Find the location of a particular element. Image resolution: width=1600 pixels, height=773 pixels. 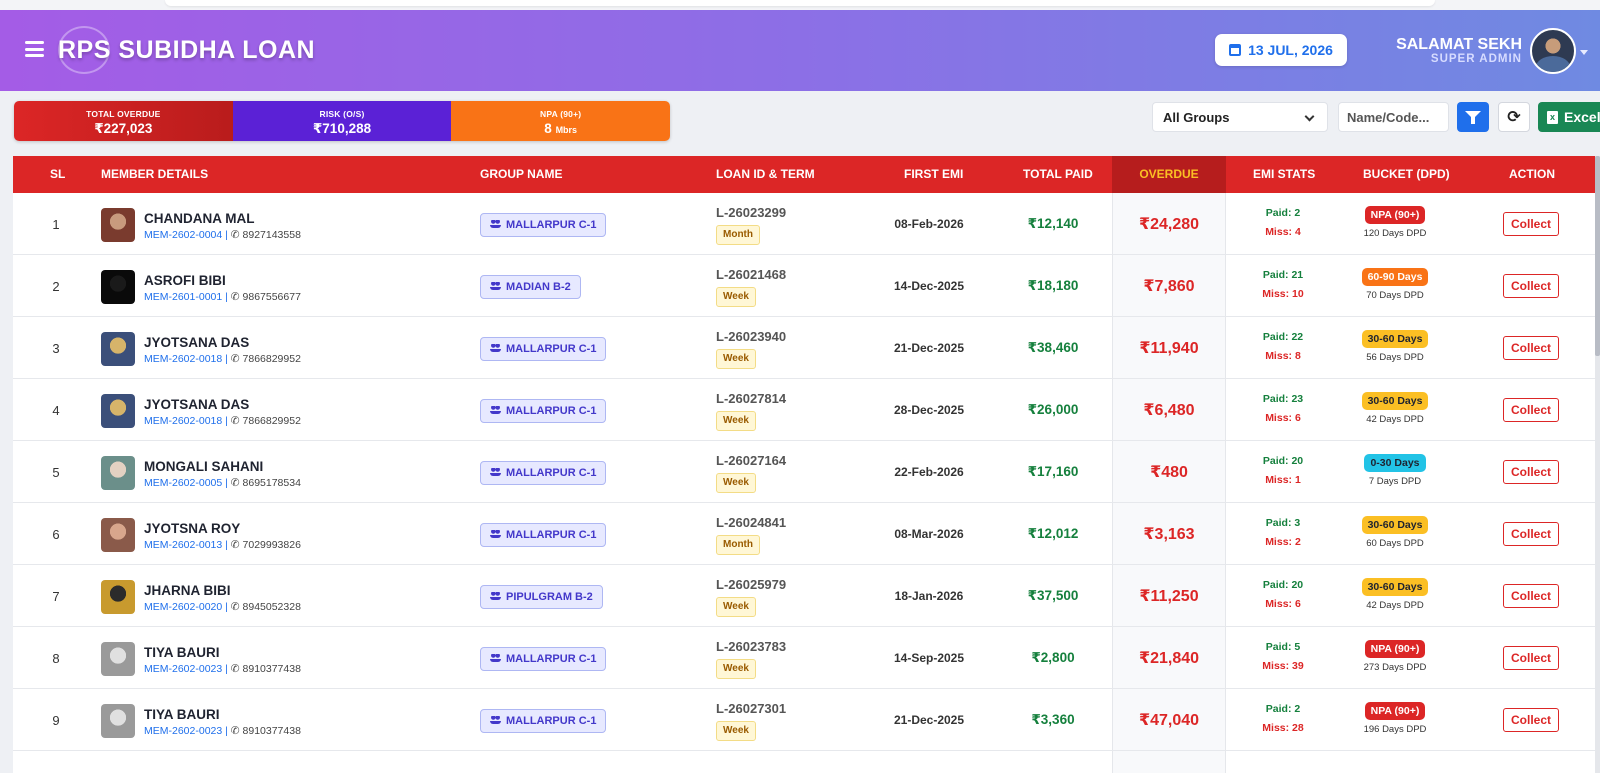

member-phone: 9867556677 is located at coordinates (272, 297).